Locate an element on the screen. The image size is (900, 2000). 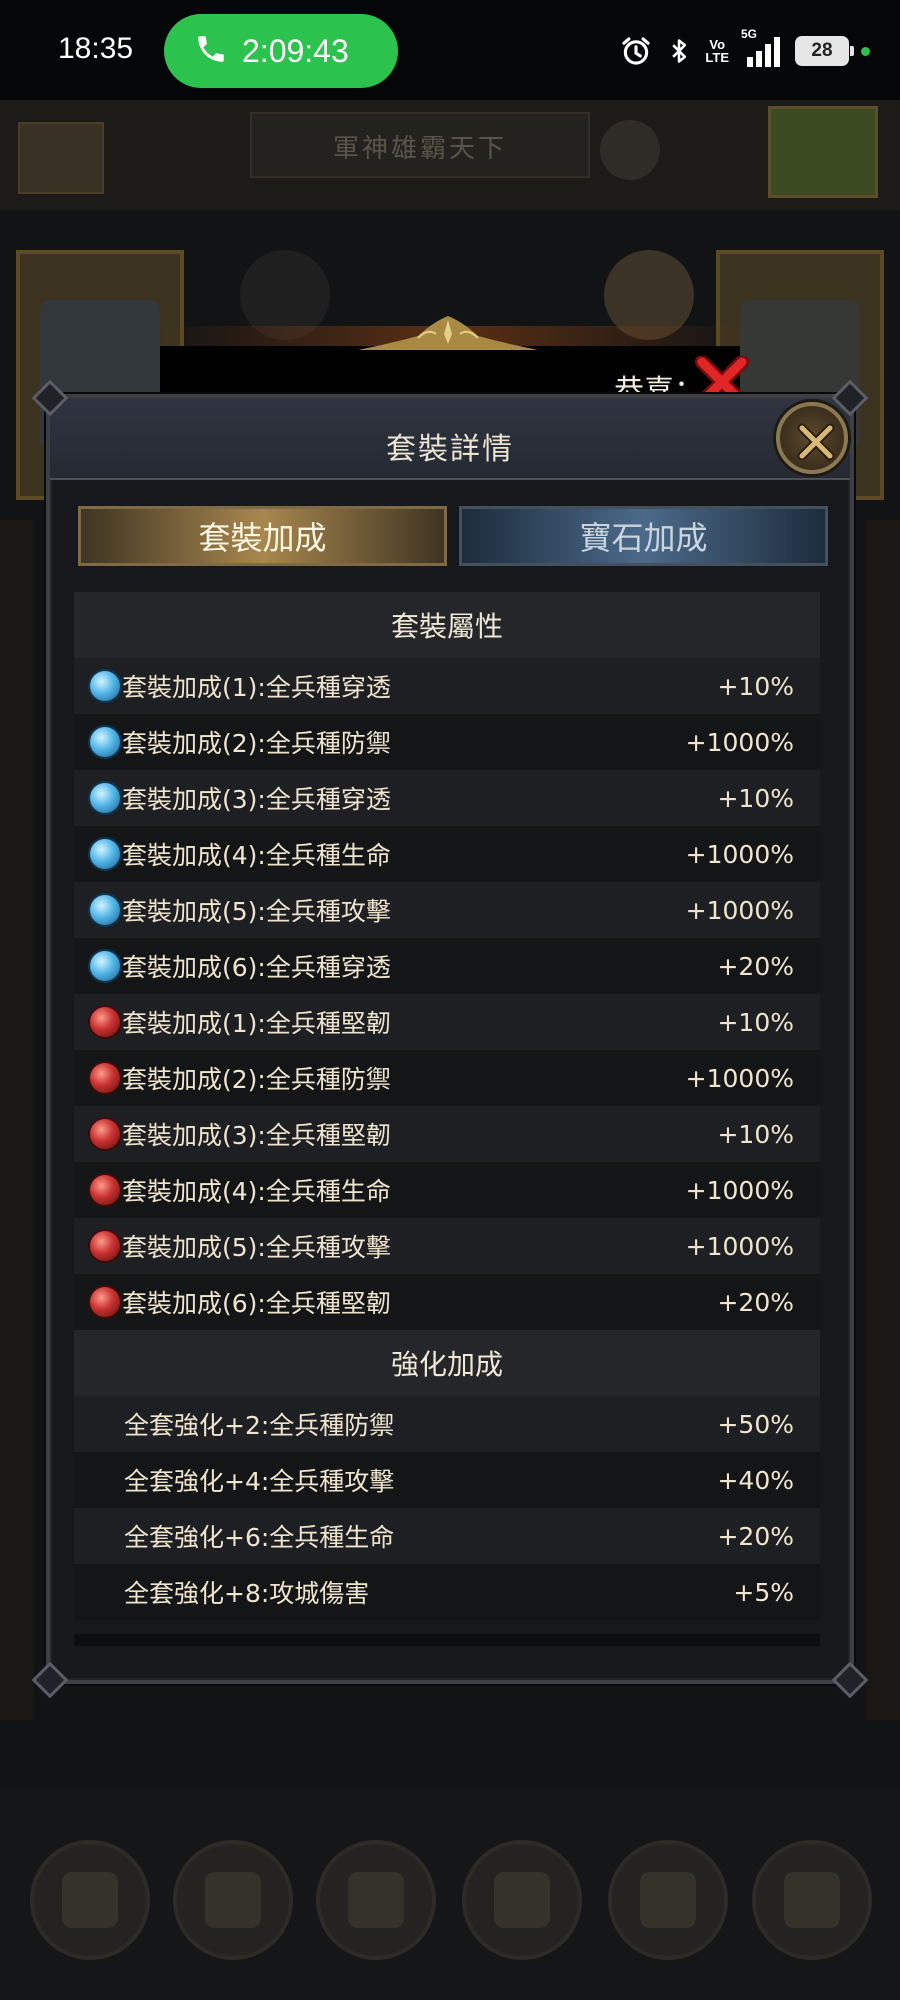
modal-title: 套裝詳情 is located at coordinates (450, 449).